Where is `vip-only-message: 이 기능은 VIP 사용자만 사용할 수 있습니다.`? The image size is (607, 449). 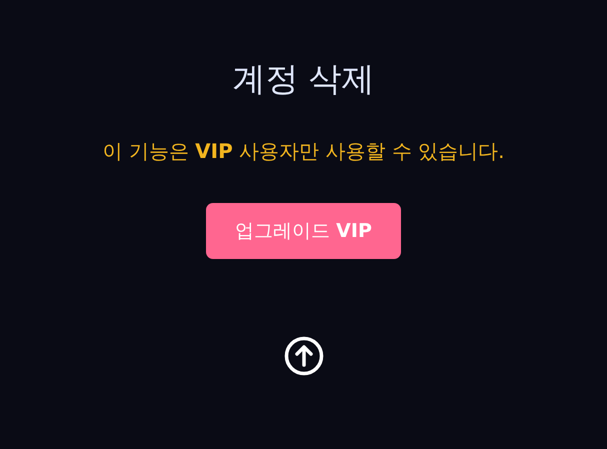 vip-only-message: 이 기능은 VIP 사용자만 사용할 수 있습니다. is located at coordinates (303, 151).